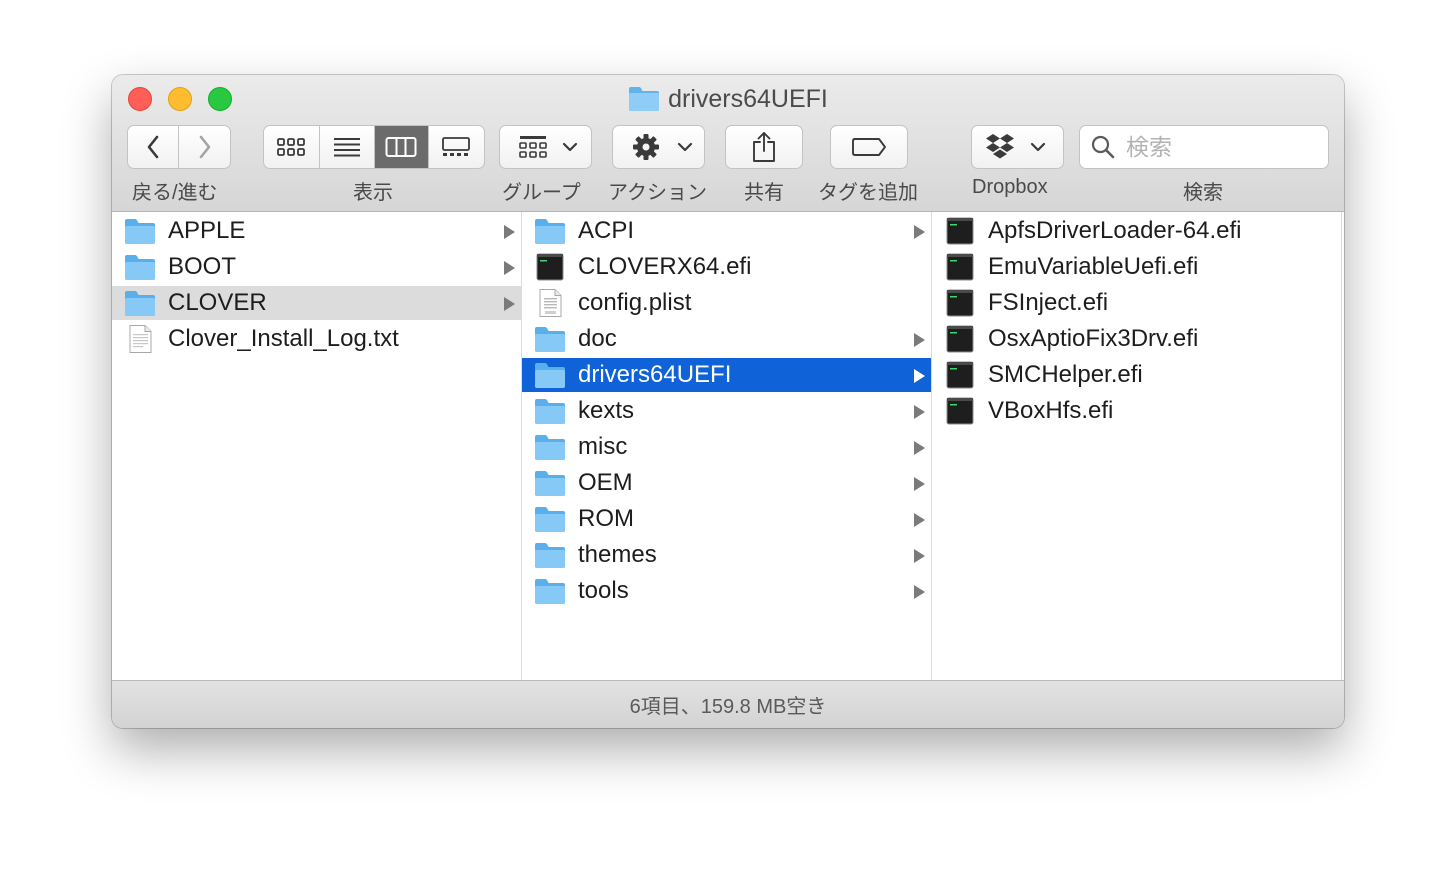  Describe the element at coordinates (1115, 230) in the screenshot. I see `file-name: ApfsDriverLoader-64.efi` at that location.